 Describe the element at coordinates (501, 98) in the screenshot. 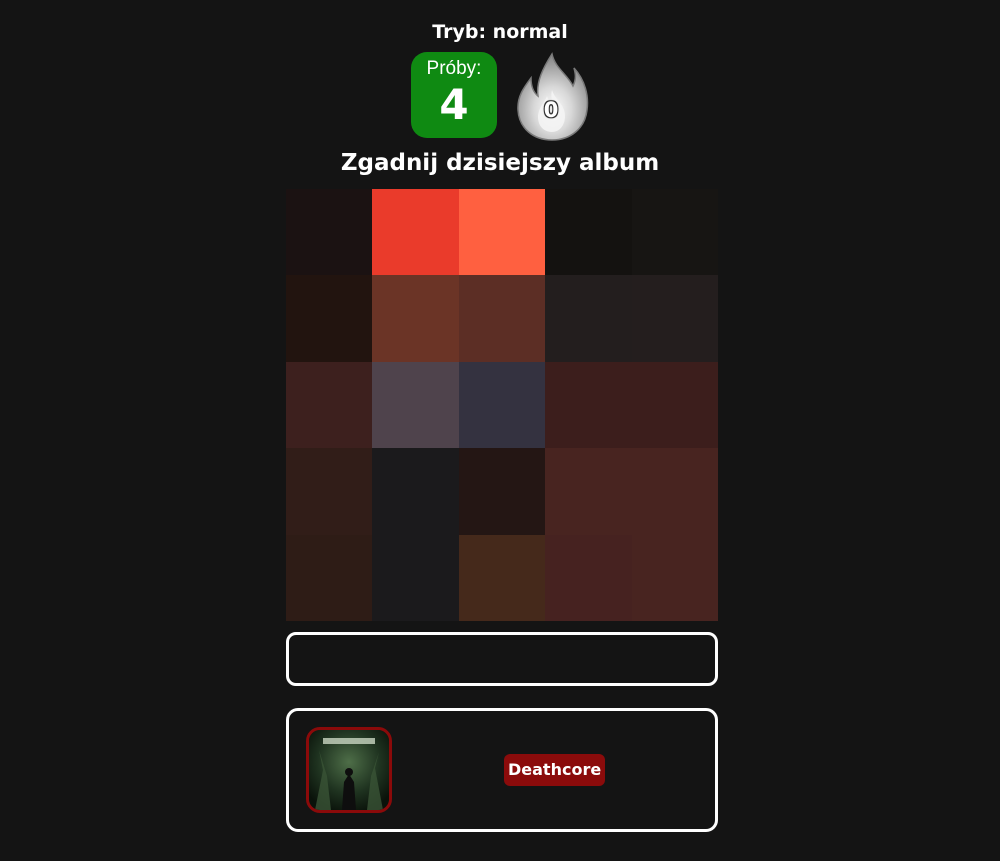

I see `stats-bar: Próby: 4 0` at that location.